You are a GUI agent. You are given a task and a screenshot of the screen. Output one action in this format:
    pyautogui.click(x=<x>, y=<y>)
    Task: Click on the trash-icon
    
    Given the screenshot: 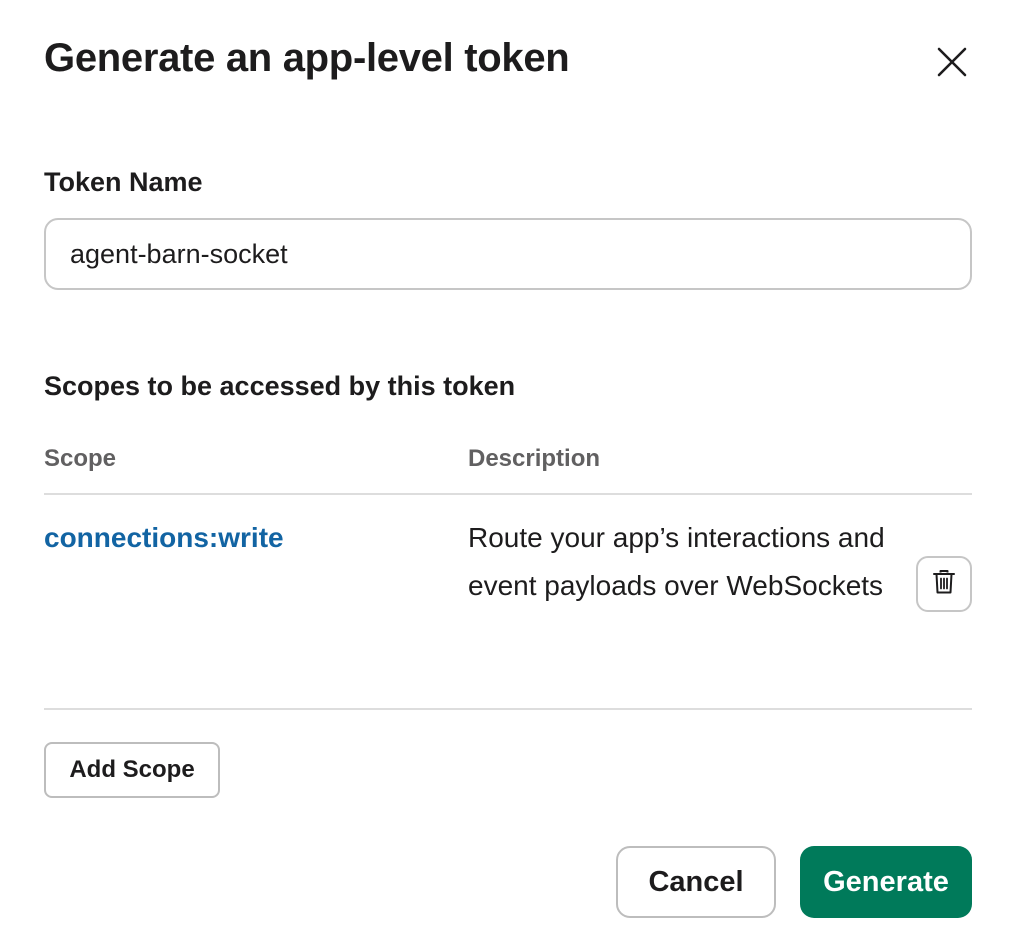 What is the action you would take?
    pyautogui.click(x=944, y=584)
    